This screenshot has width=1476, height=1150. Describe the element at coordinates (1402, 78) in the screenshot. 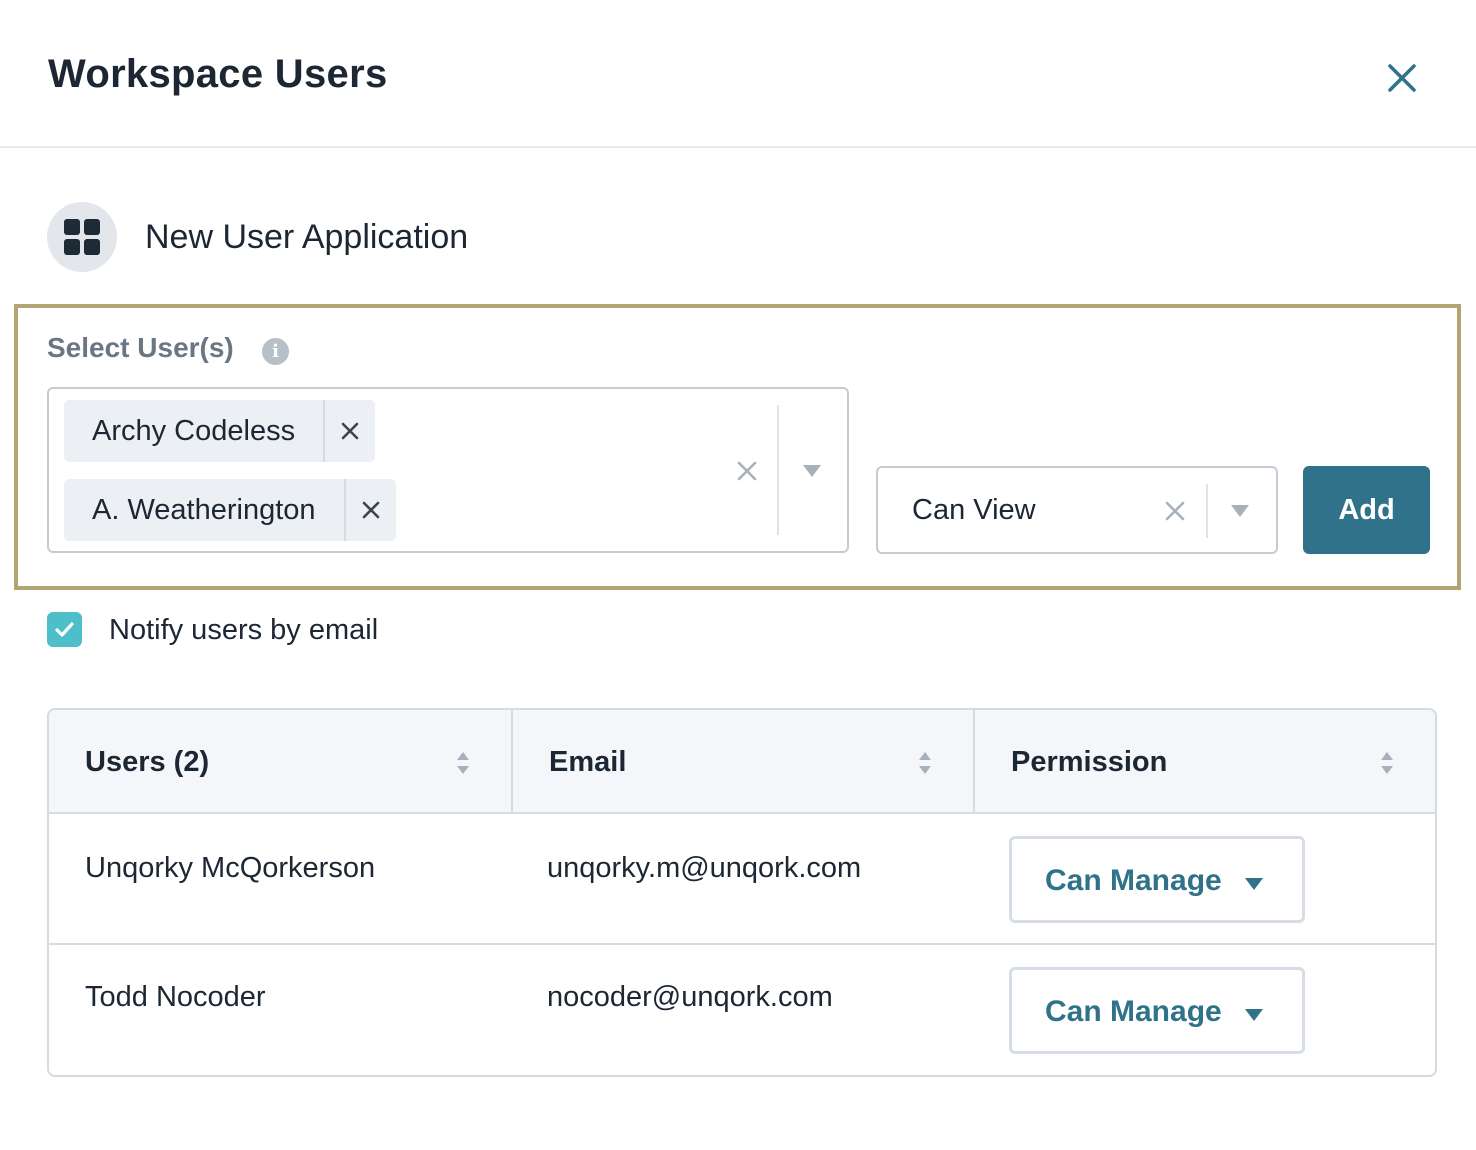

I see `close-icon` at that location.